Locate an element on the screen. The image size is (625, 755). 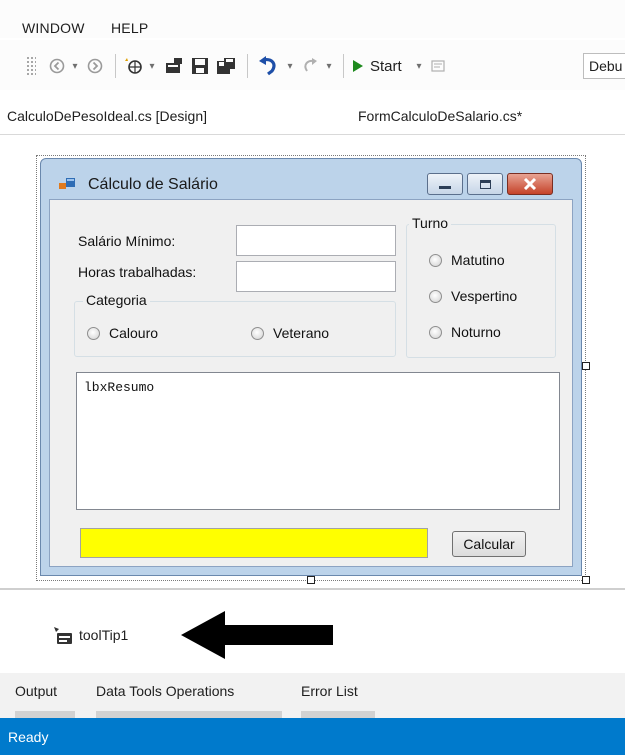
back-icon is located at coordinates (57, 66).